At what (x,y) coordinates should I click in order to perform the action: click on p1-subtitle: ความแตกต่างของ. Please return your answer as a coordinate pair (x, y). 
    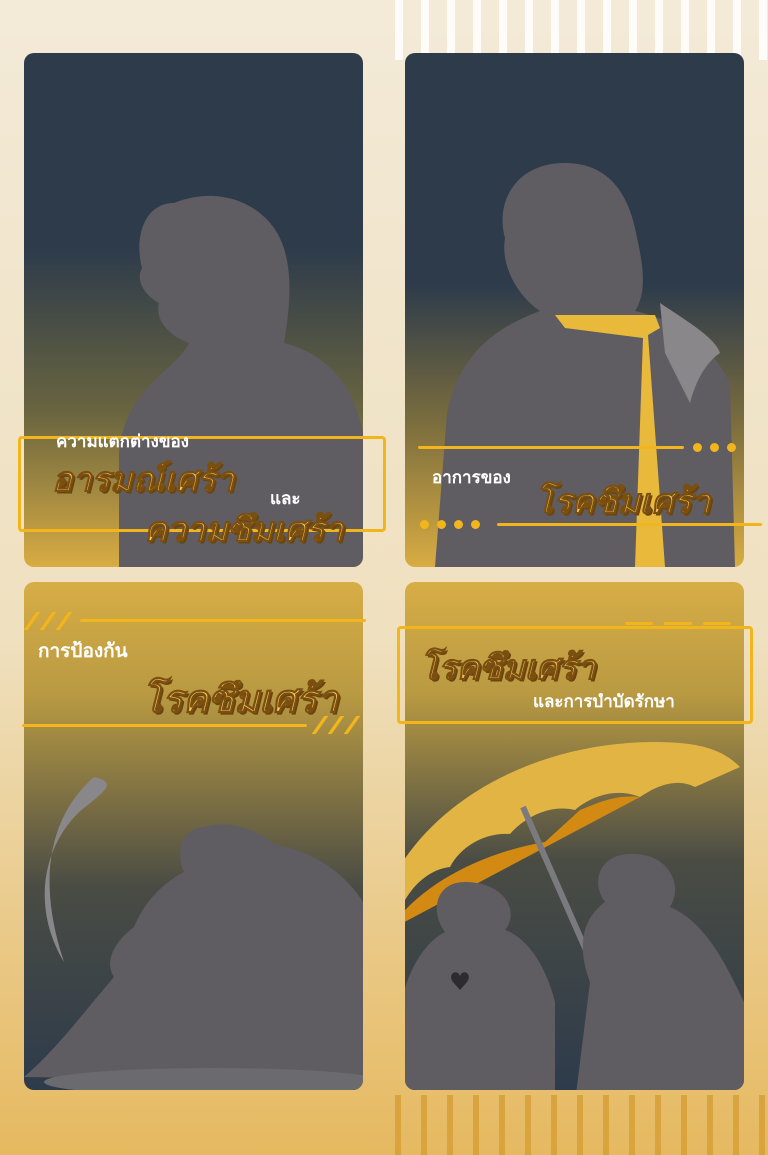
    Looking at the image, I should click on (122, 442).